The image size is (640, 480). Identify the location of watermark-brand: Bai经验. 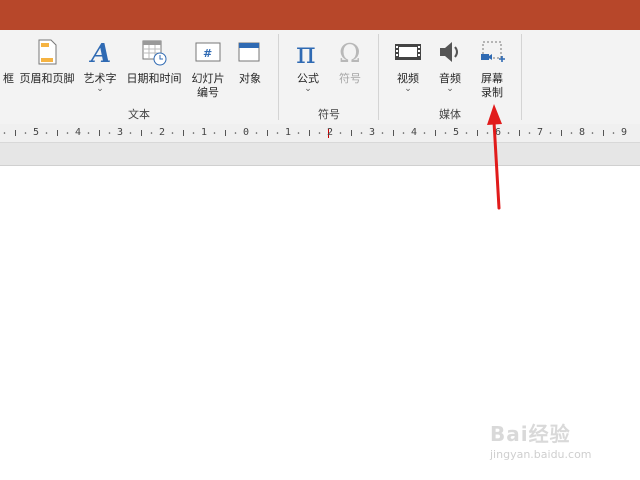
(530, 434).